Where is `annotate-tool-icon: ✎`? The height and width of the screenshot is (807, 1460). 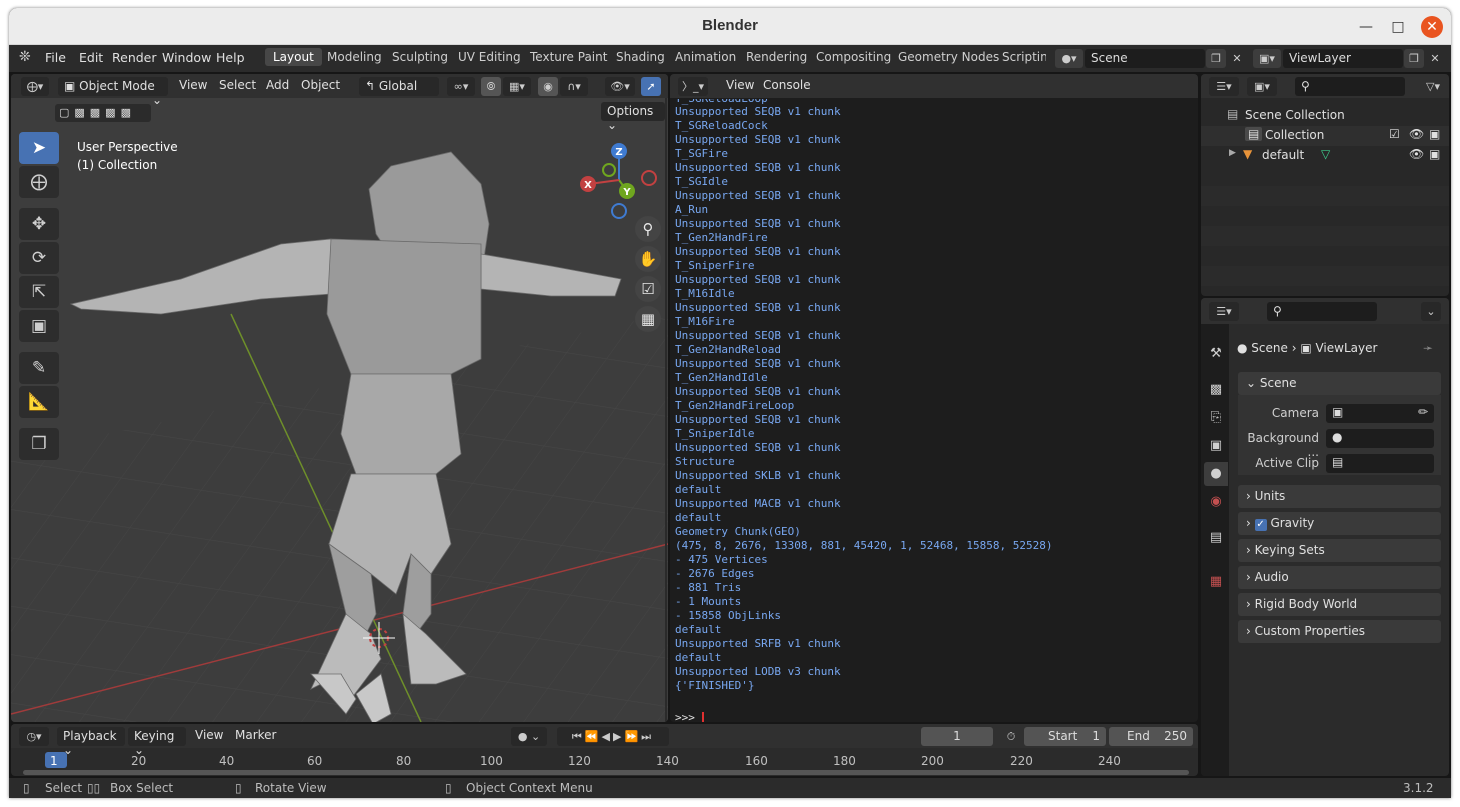
annotate-tool-icon: ✎ is located at coordinates (39, 368).